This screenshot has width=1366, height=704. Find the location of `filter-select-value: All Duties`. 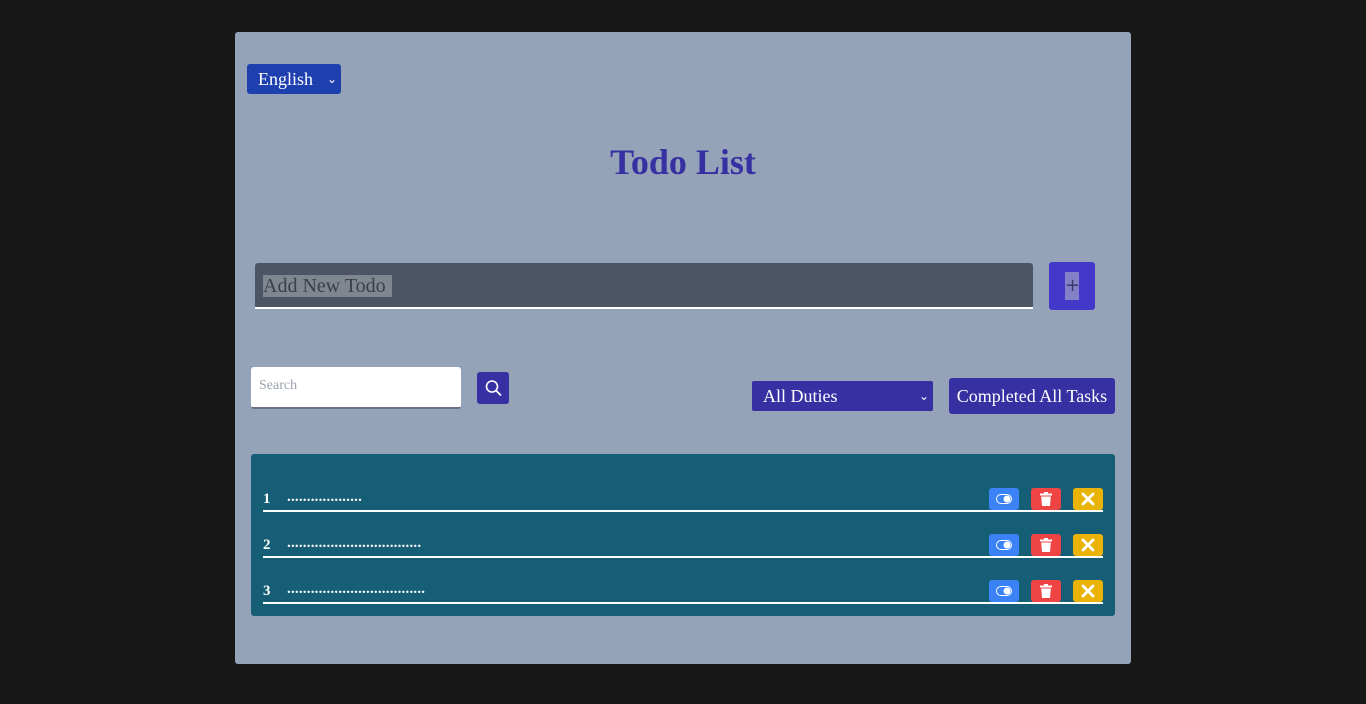

filter-select-value: All Duties is located at coordinates (800, 396).